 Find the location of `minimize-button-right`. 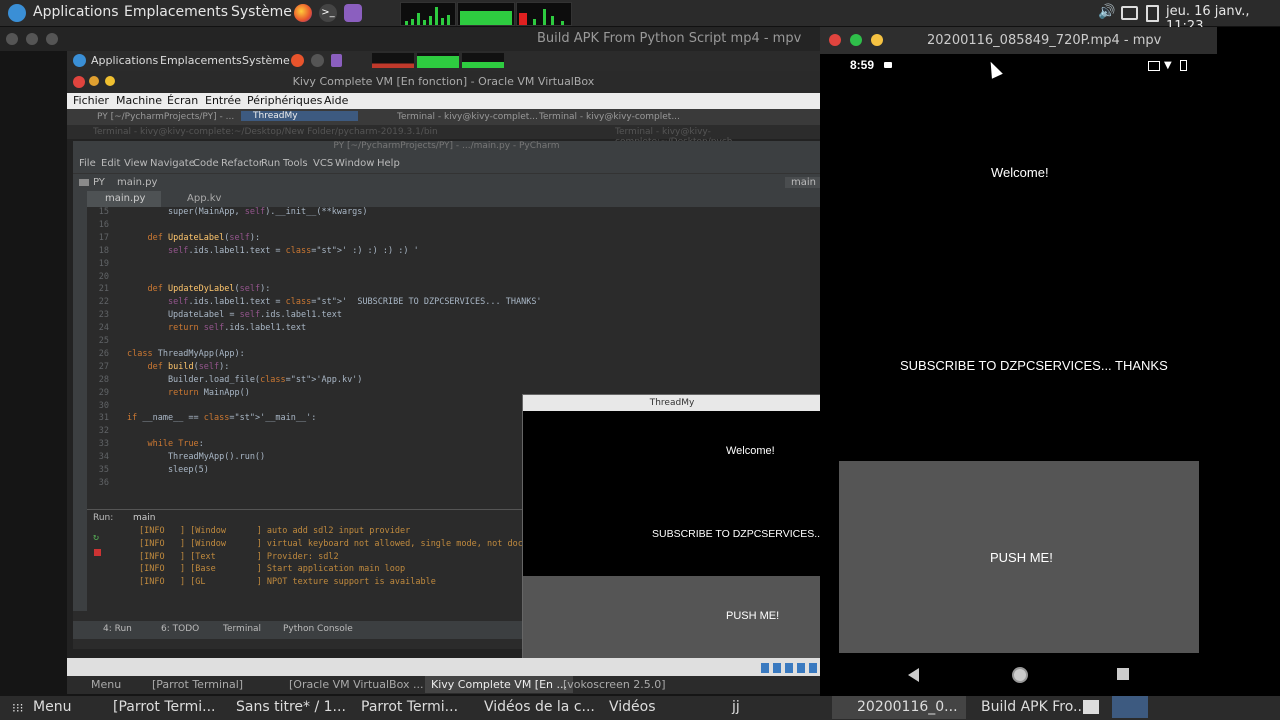

minimize-button-right is located at coordinates (856, 40).